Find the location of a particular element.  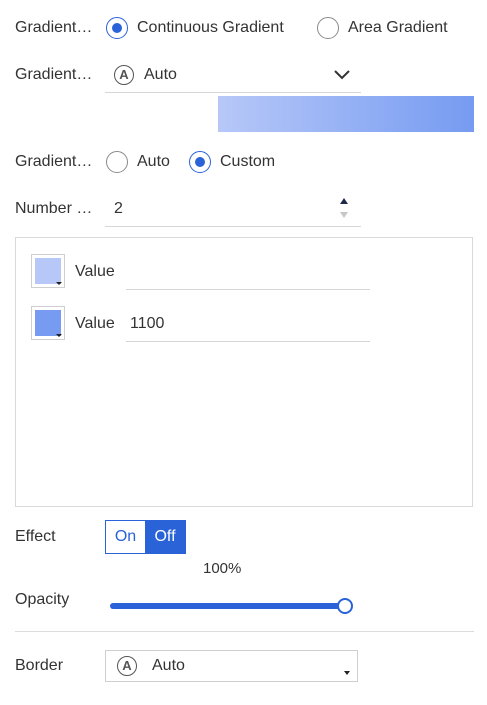

area-gradient-label: Area Gradient is located at coordinates (398, 28).